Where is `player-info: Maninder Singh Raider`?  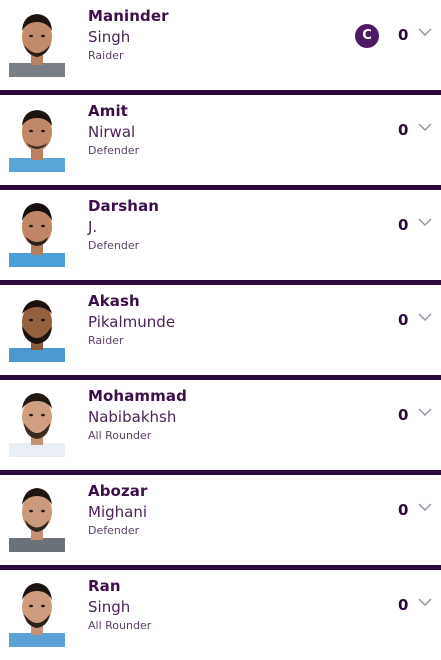 player-info: Maninder Singh Raider is located at coordinates (208, 34).